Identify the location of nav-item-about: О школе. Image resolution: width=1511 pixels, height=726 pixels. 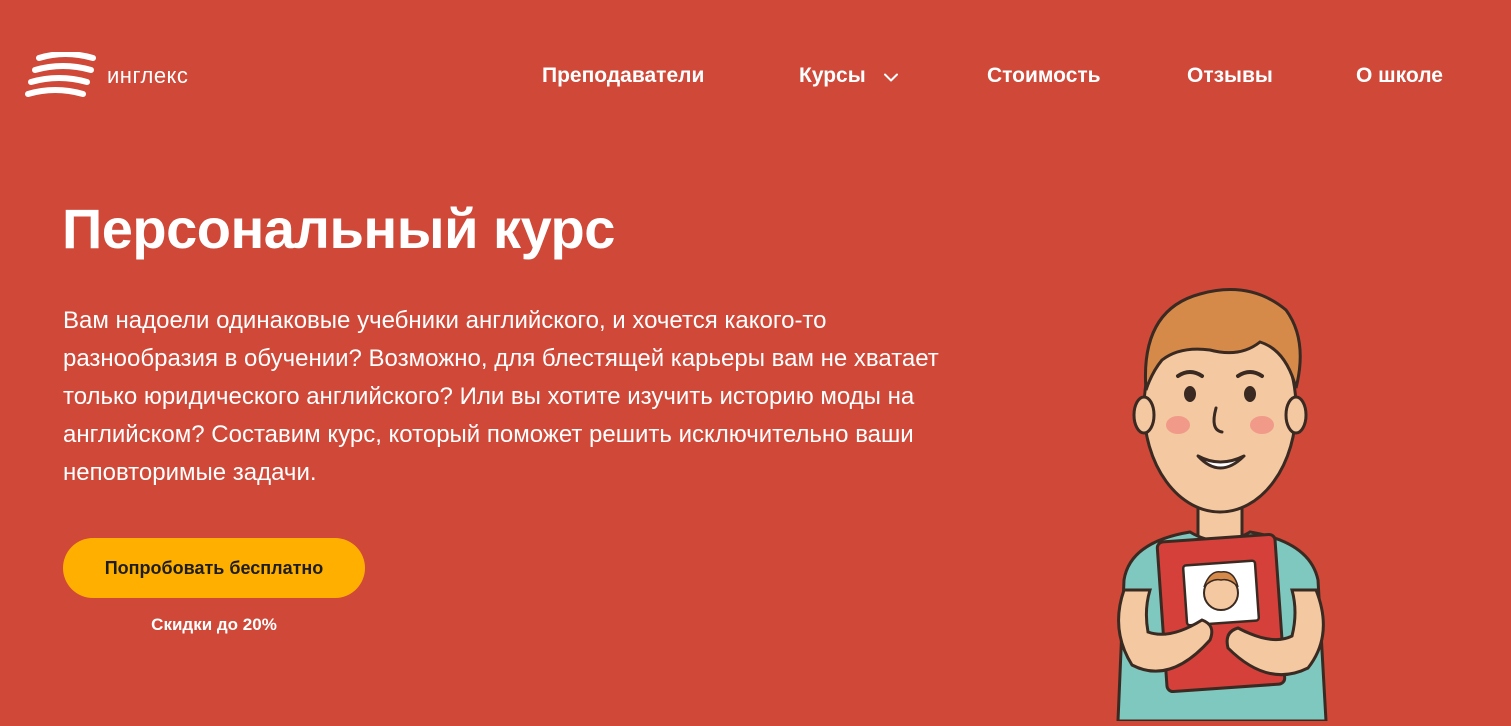
(1399, 76).